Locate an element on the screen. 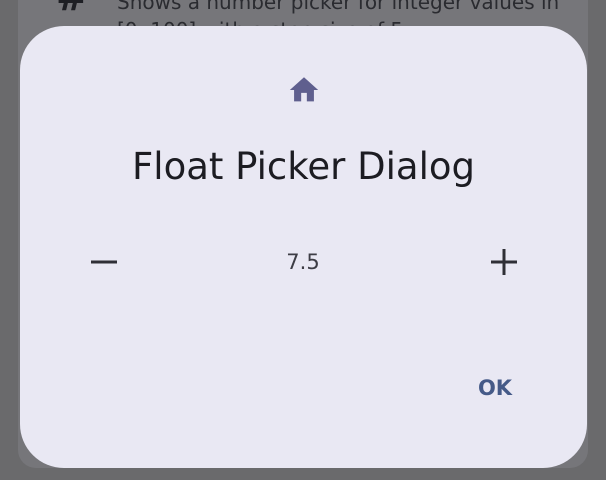 This screenshot has height=480, width=606. stepper-value: 7.5 is located at coordinates (303, 262).